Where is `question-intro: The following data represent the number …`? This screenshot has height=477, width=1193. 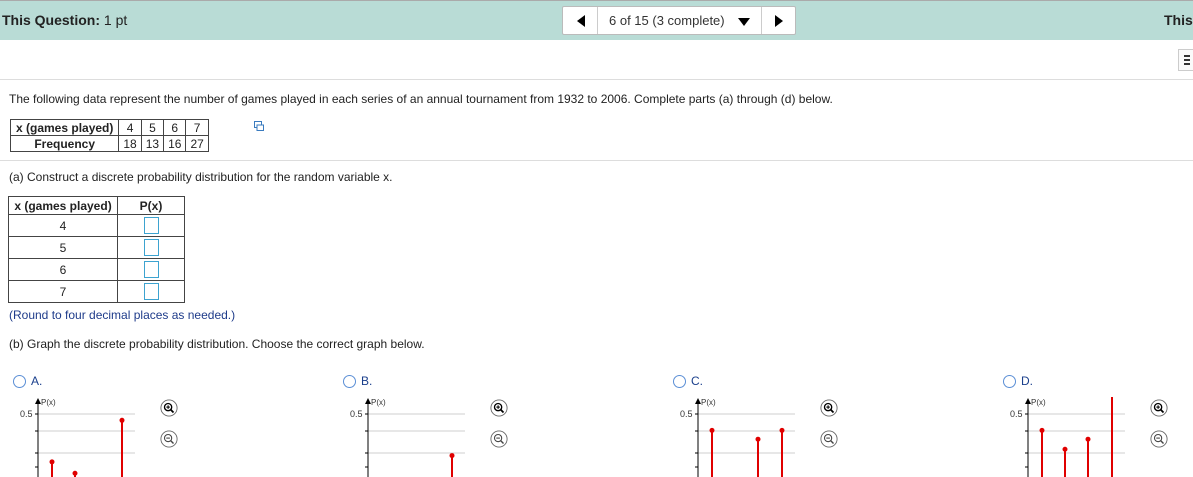 question-intro: The following data represent the number … is located at coordinates (421, 99).